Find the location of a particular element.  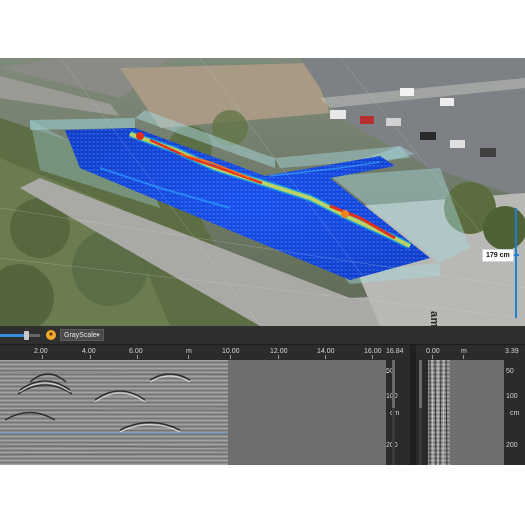

cross-section-radargram is located at coordinates (439, 412).